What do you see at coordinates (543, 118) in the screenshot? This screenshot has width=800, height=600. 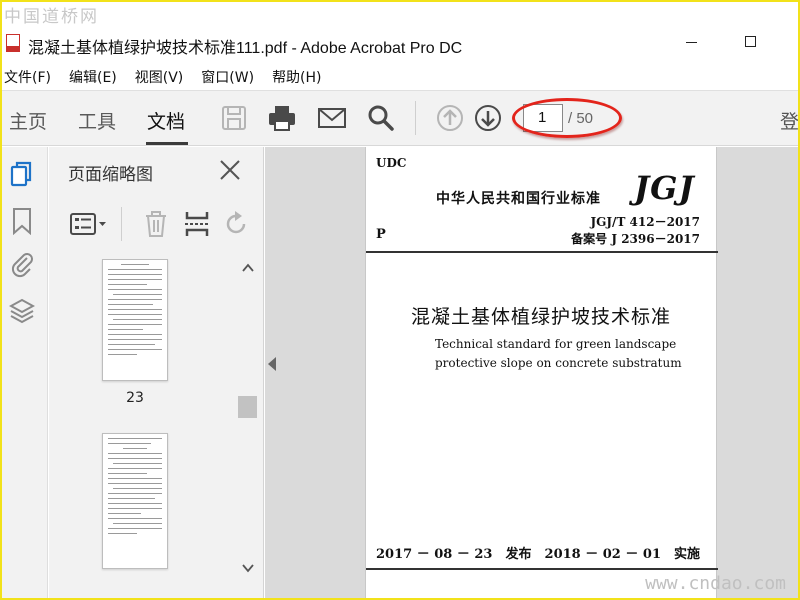 I see `page-number-input: 1` at bounding box center [543, 118].